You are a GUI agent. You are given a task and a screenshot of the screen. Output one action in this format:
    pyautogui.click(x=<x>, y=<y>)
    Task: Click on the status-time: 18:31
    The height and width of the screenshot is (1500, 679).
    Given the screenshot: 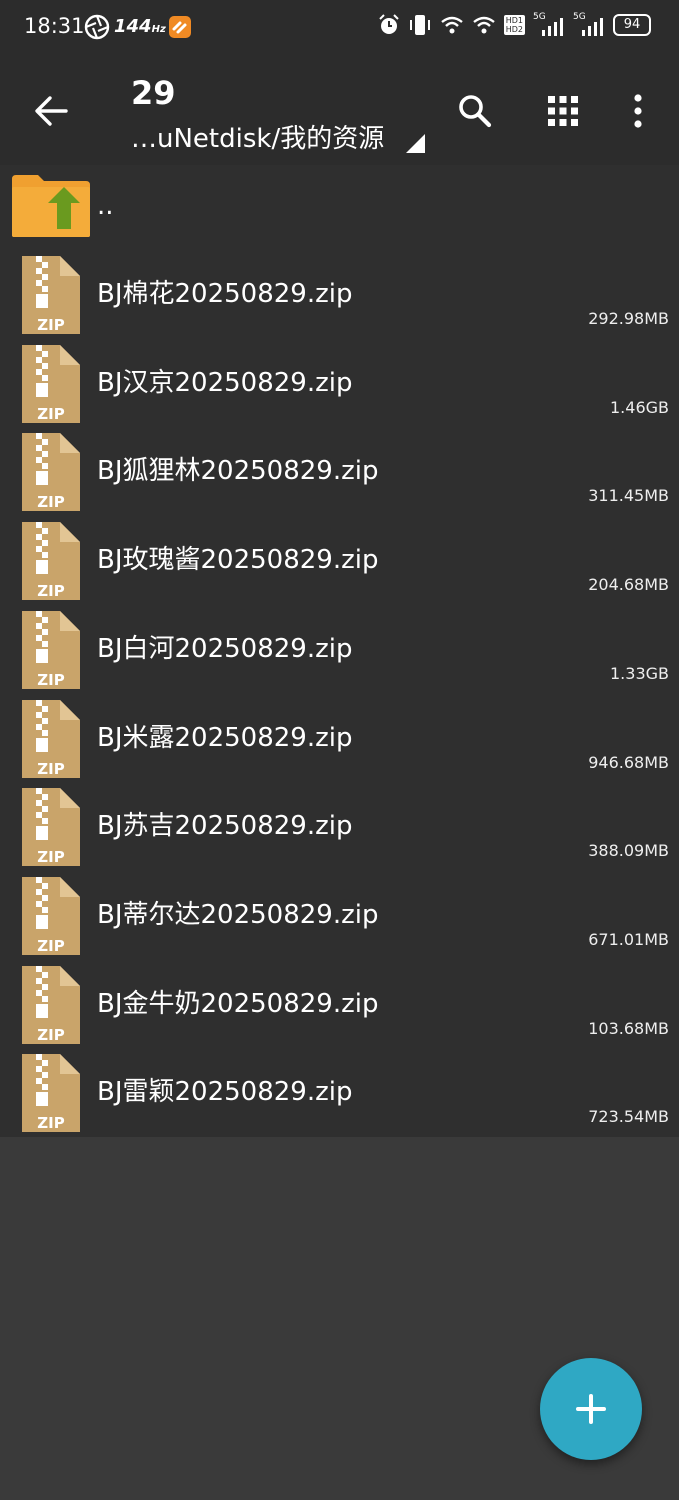 What is the action you would take?
    pyautogui.click(x=54, y=26)
    